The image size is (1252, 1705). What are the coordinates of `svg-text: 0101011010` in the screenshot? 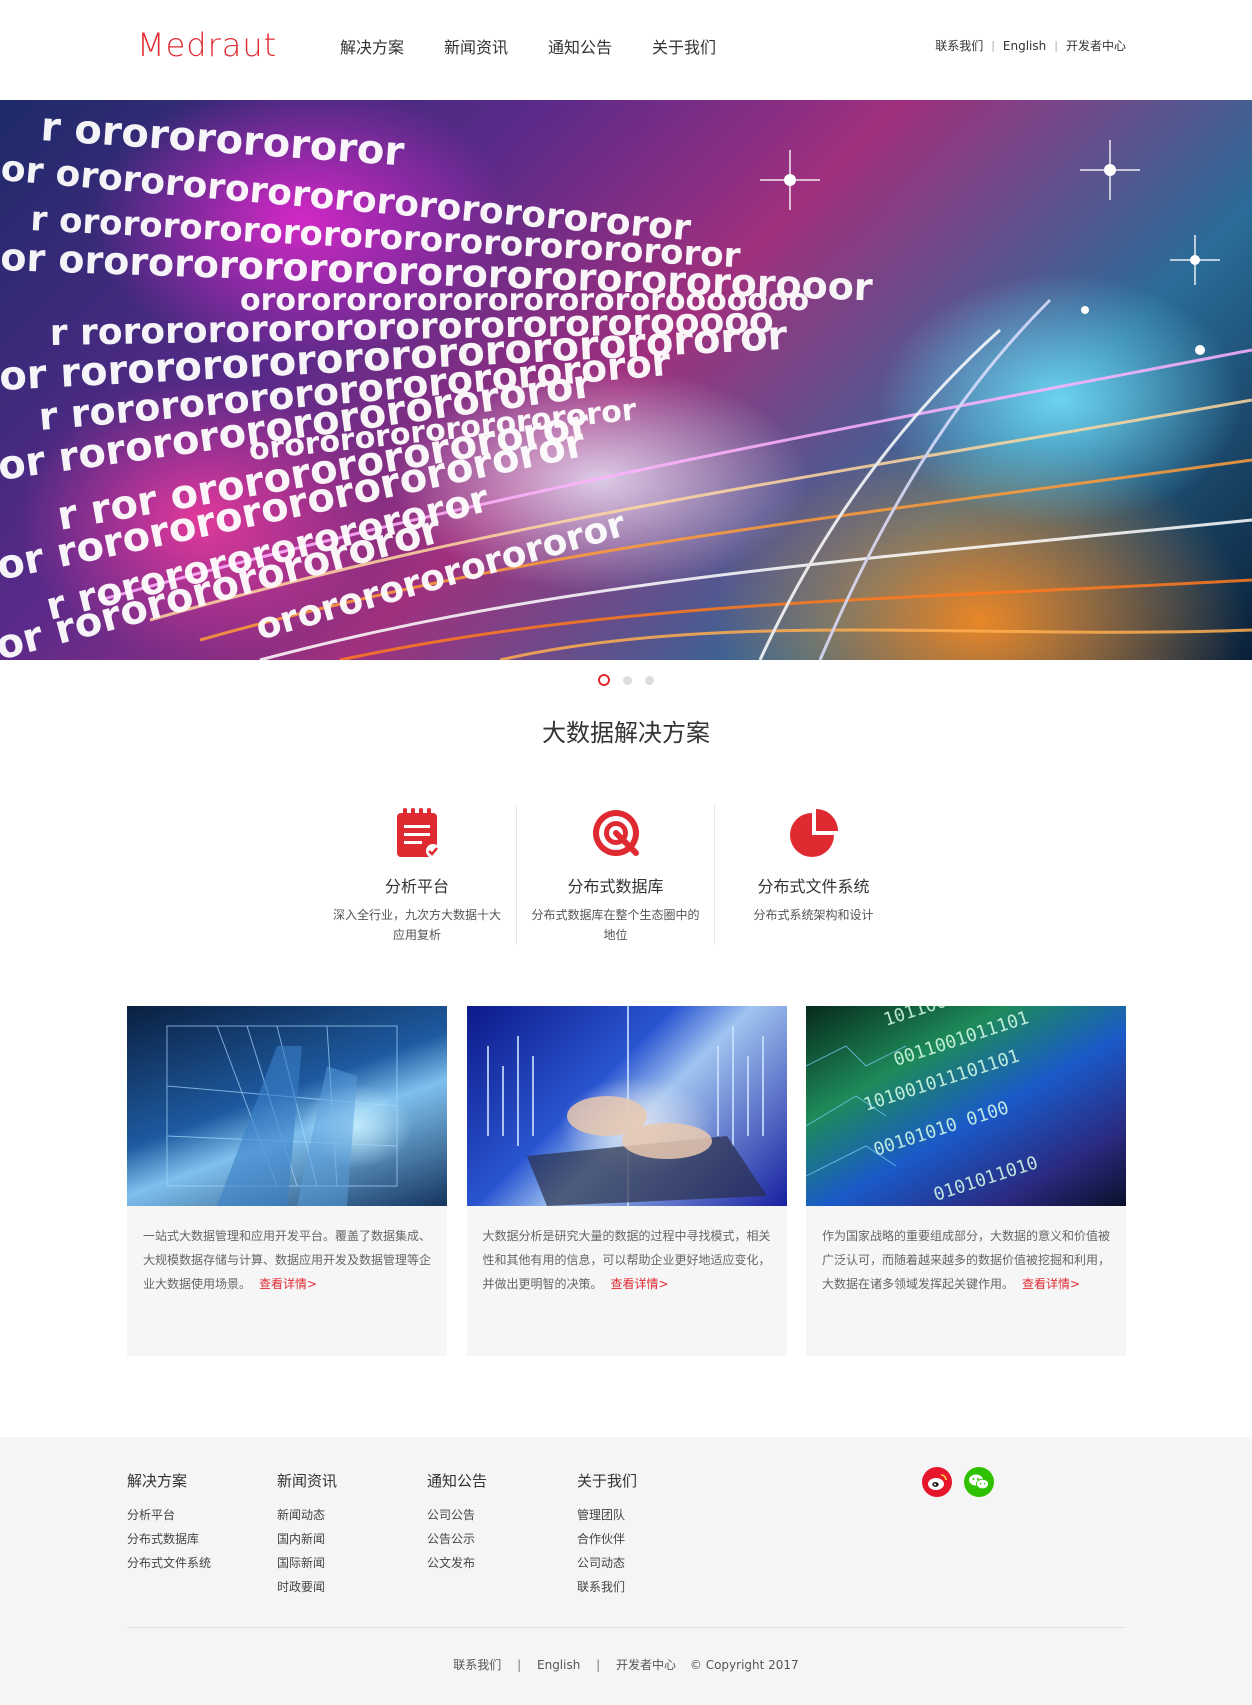 It's located at (986, 1178).